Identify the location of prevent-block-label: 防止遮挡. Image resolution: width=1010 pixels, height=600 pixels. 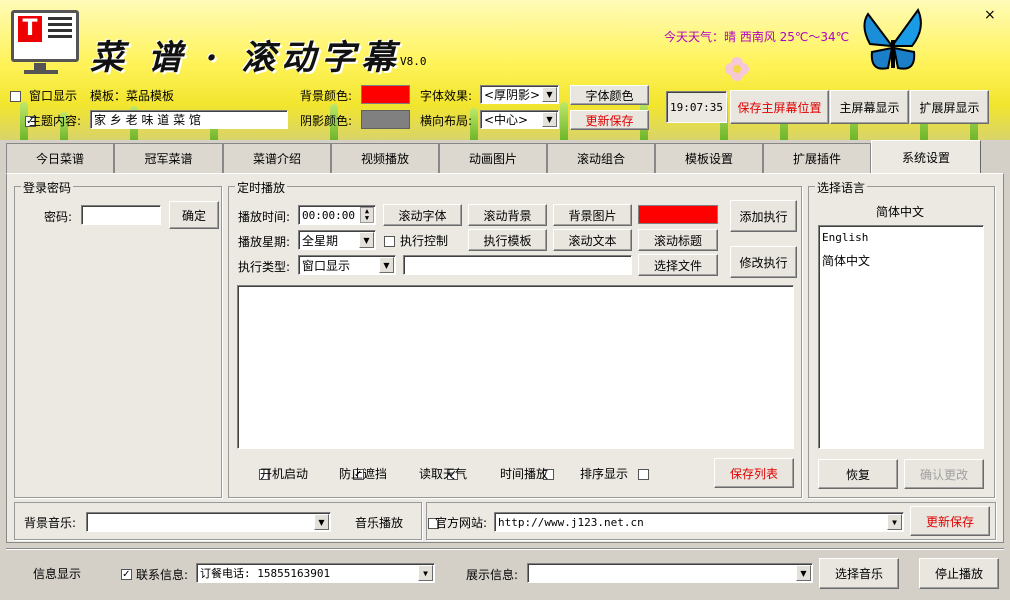
(363, 474).